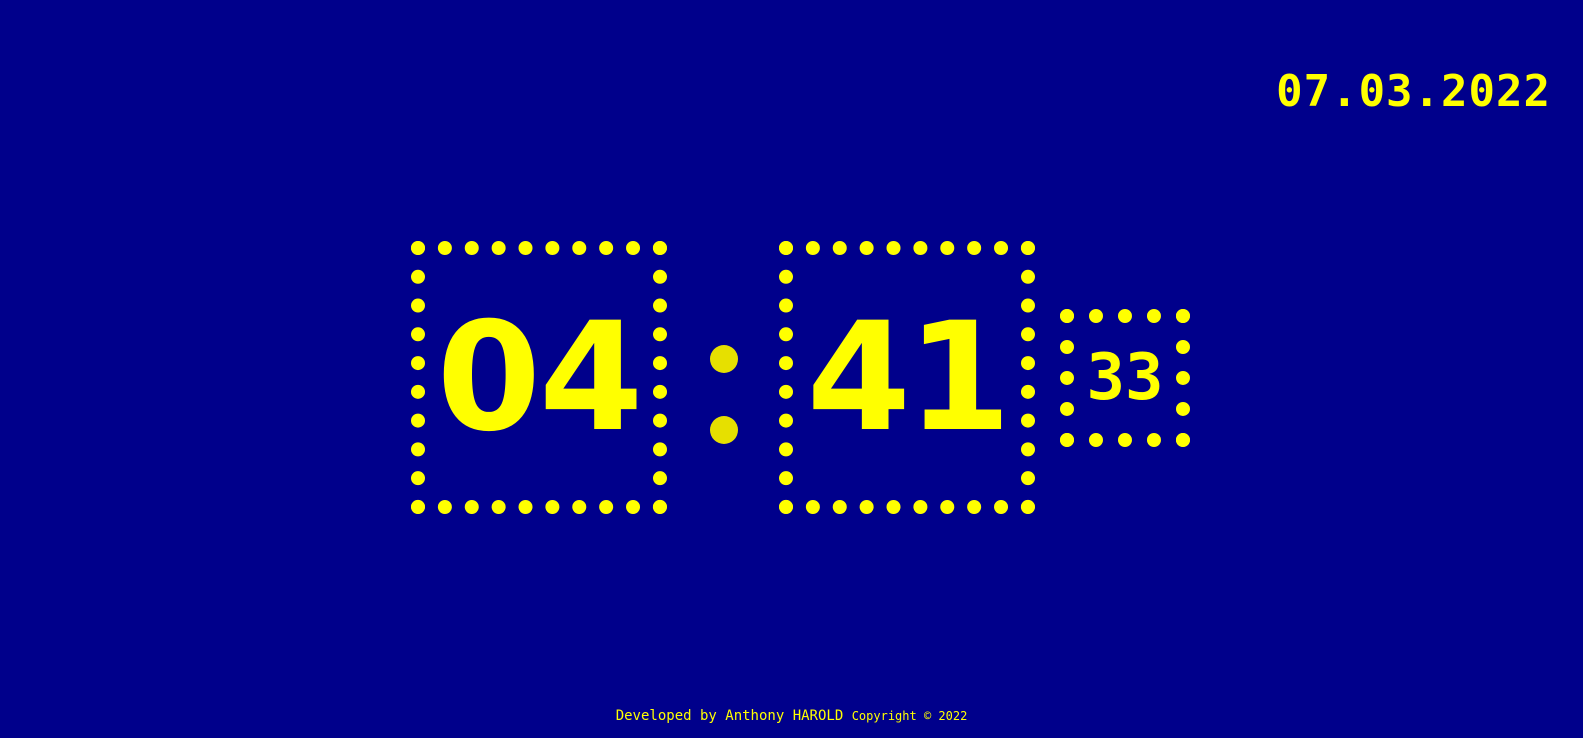  What do you see at coordinates (1125, 378) in the screenshot?
I see `seconds-display: 33` at bounding box center [1125, 378].